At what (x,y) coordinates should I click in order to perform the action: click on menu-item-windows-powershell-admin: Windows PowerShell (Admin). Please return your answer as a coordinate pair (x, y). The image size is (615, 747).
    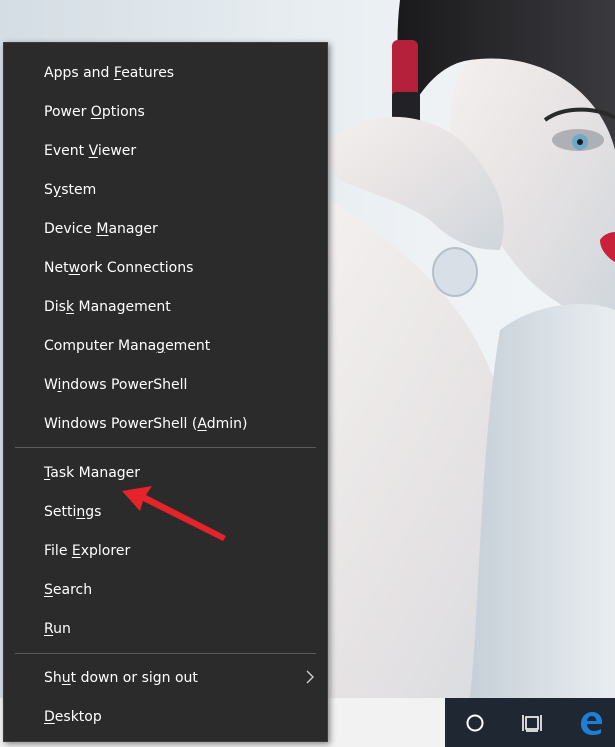
    Looking at the image, I should click on (165, 423).